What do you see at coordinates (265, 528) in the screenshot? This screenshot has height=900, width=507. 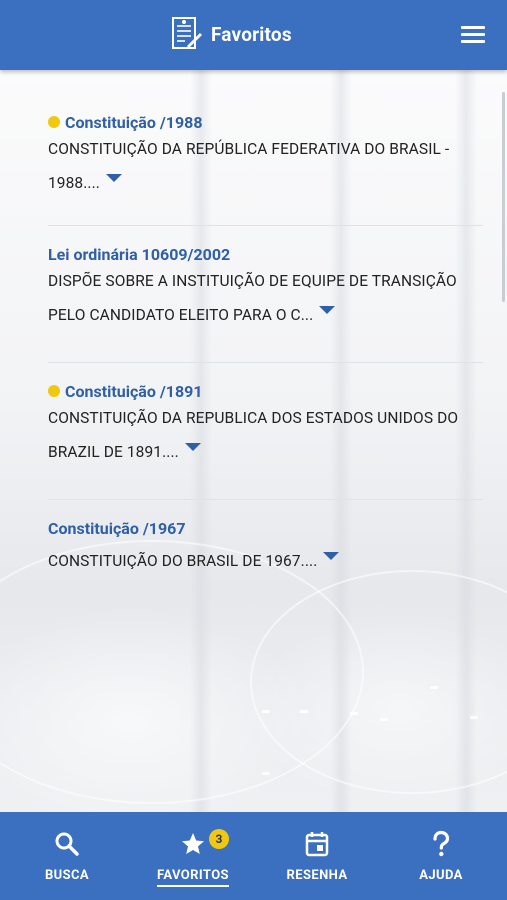 I see `item-header: Constituição /1967` at bounding box center [265, 528].